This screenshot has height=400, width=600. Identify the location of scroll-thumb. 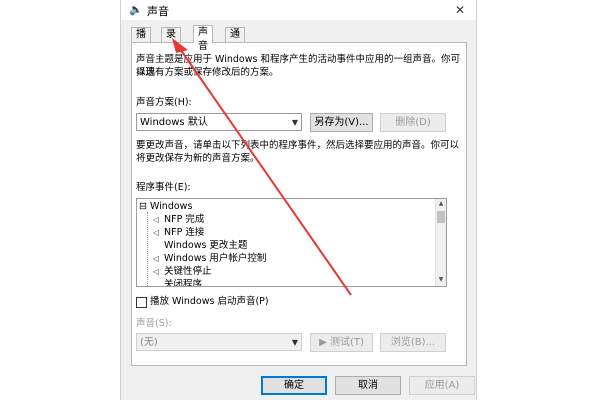
(441, 217).